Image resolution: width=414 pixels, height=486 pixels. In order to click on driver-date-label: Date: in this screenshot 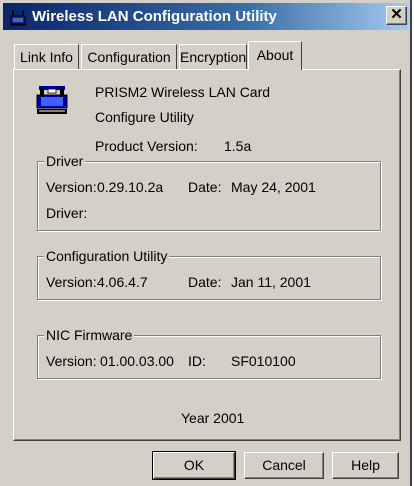, I will do `click(205, 187)`.